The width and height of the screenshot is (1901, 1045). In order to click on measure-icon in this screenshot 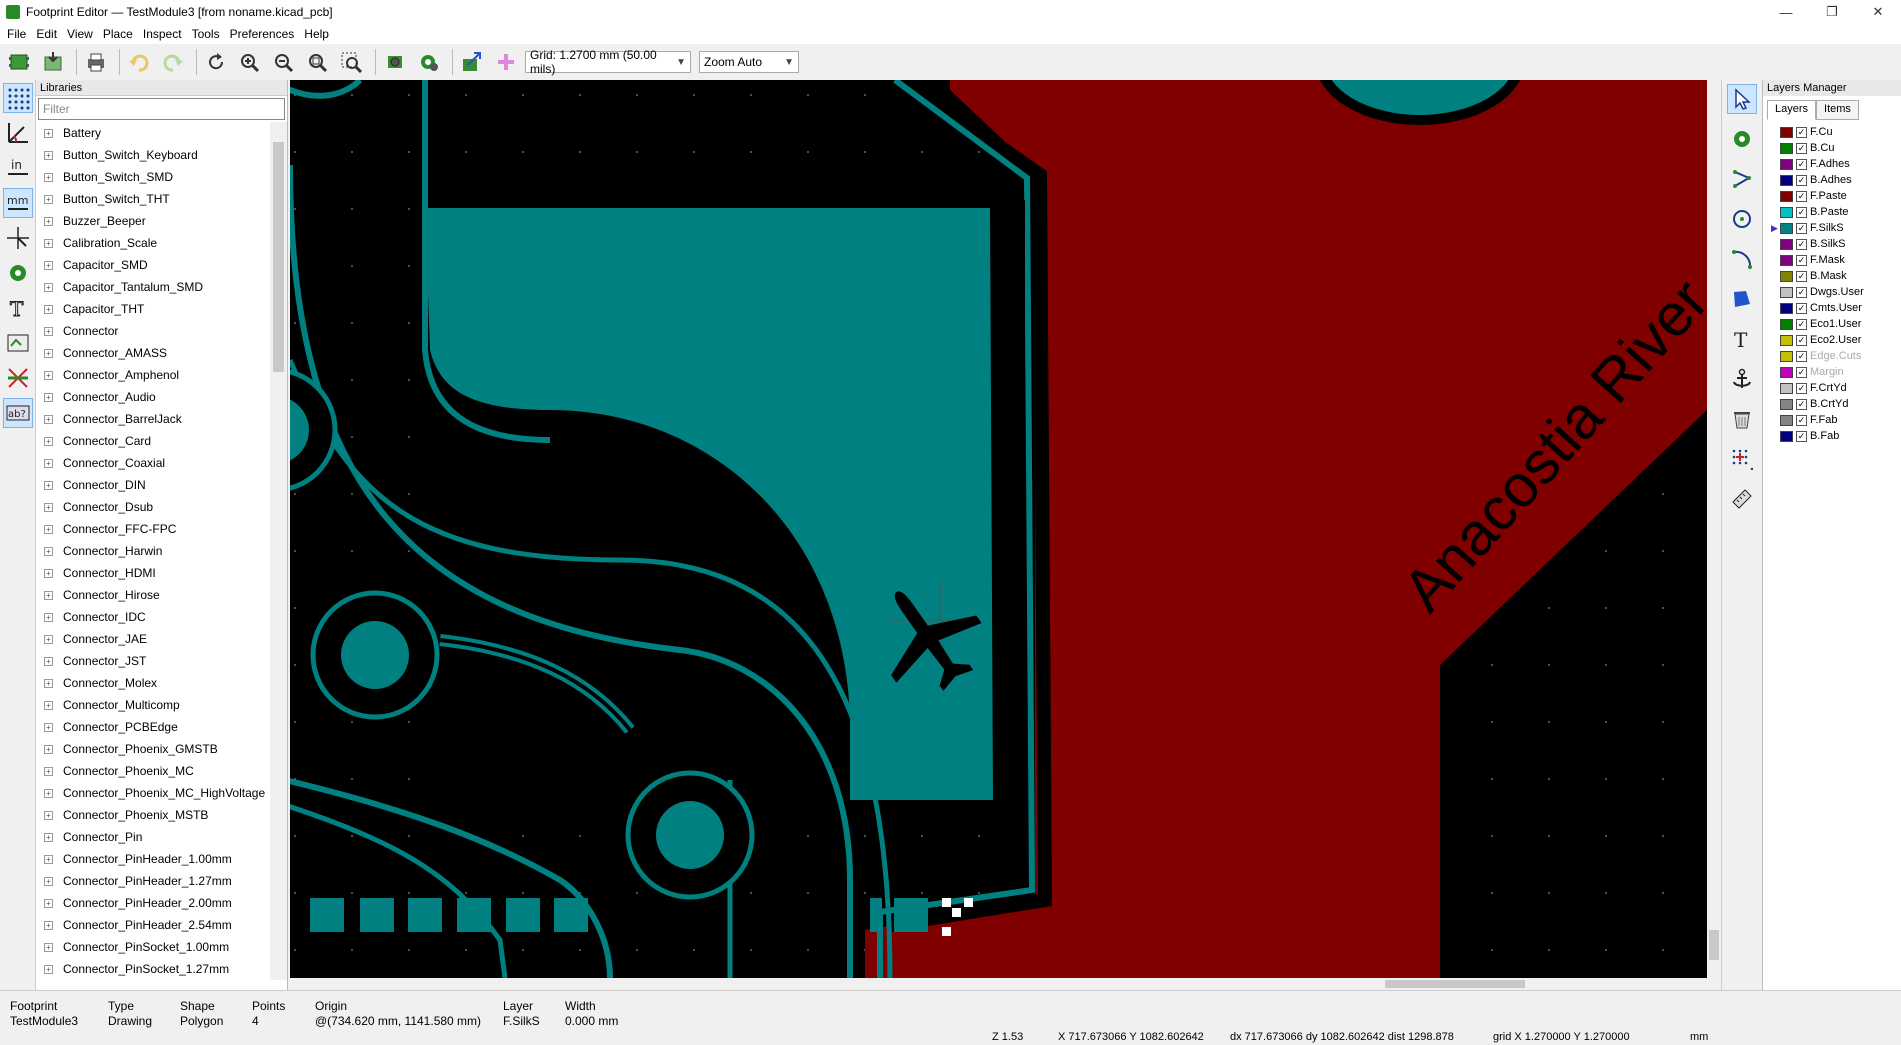, I will do `click(1742, 499)`.